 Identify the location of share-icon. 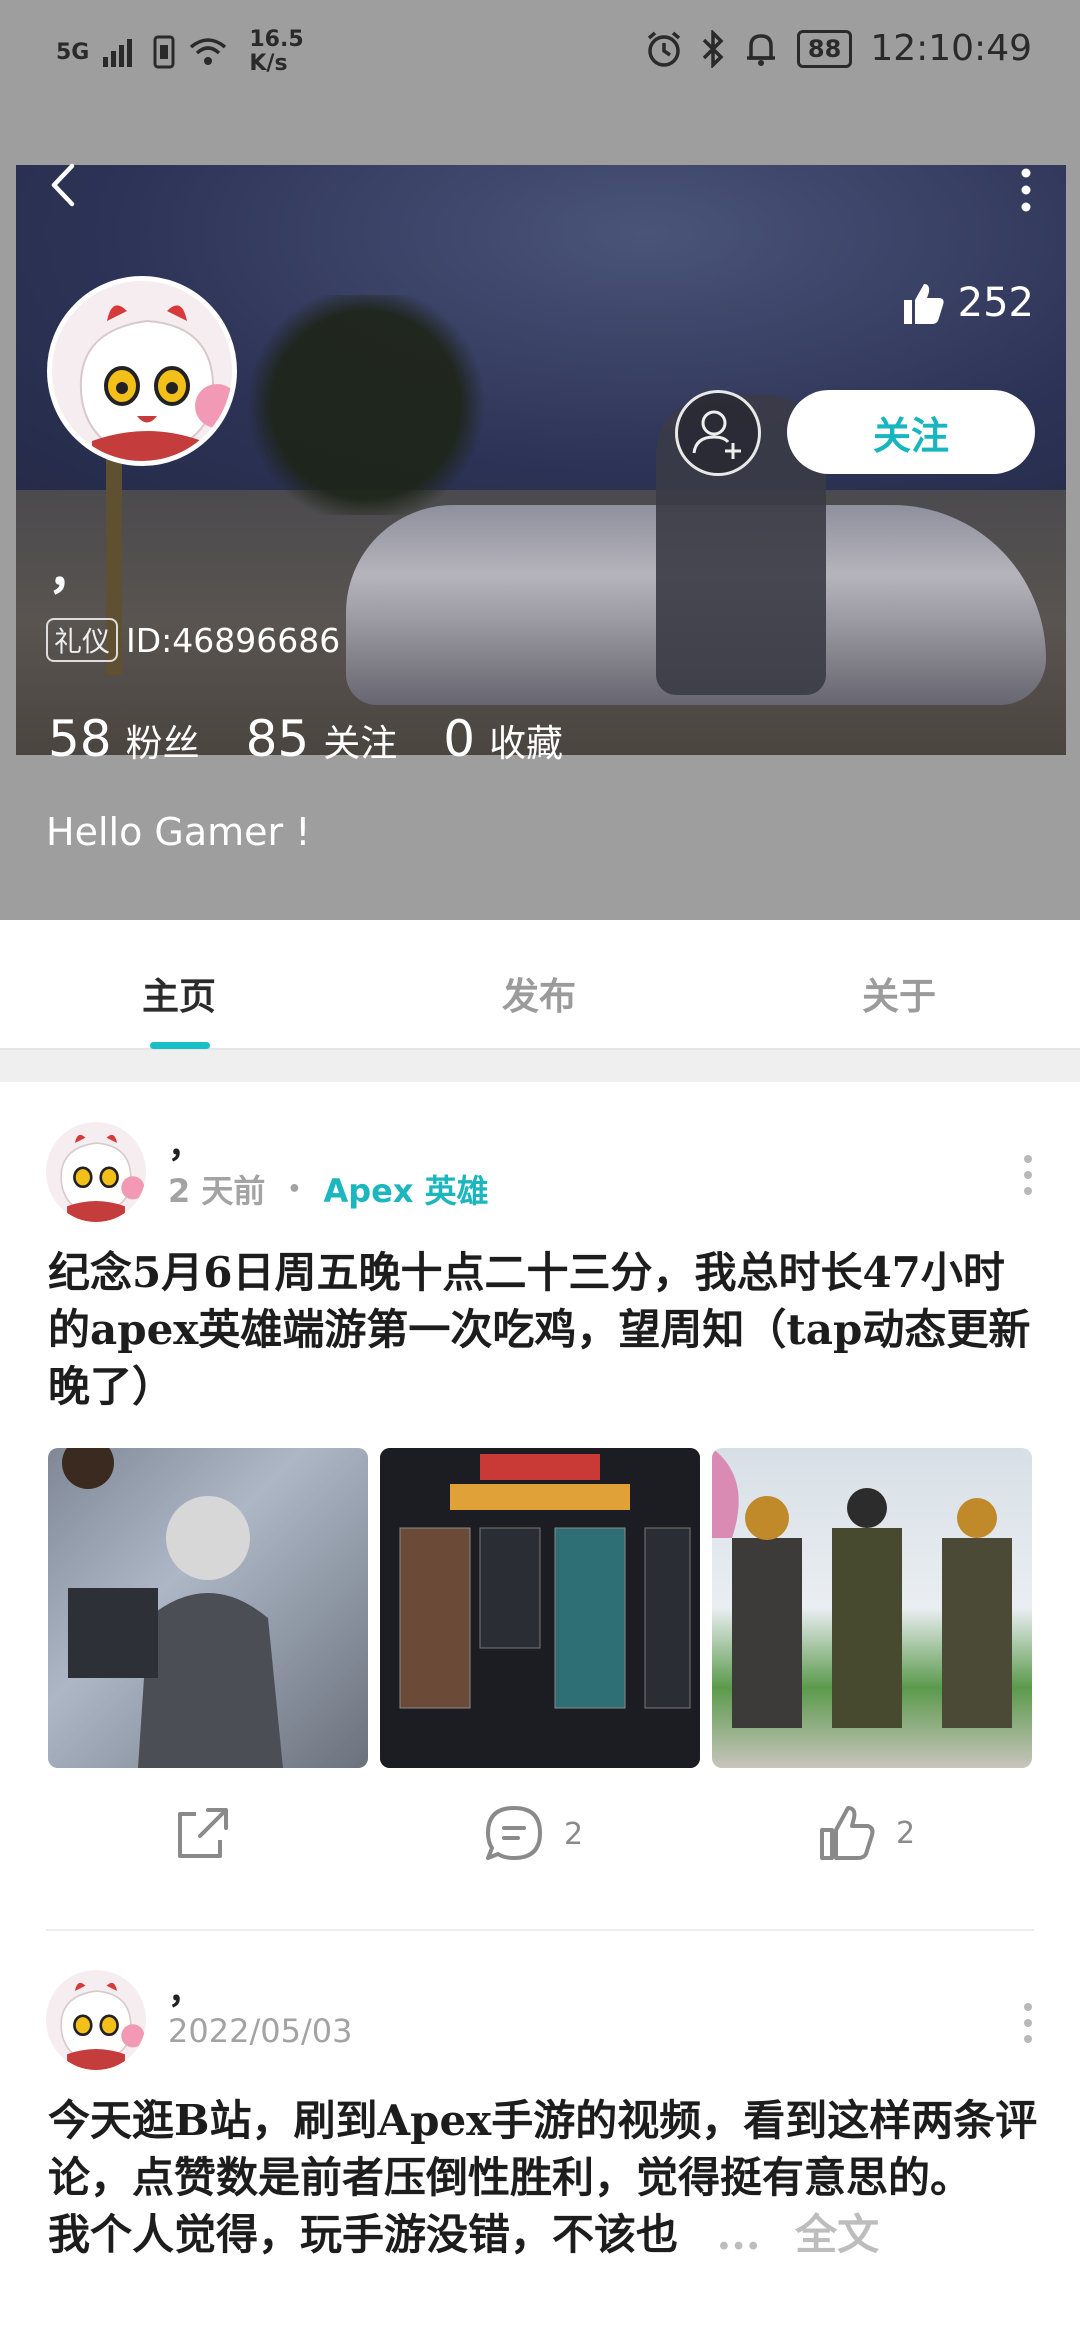
(203, 1833).